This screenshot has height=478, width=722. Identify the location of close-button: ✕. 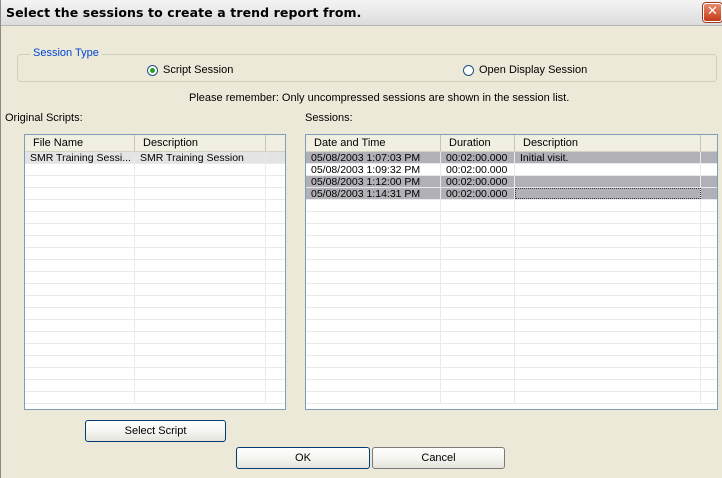
(712, 12).